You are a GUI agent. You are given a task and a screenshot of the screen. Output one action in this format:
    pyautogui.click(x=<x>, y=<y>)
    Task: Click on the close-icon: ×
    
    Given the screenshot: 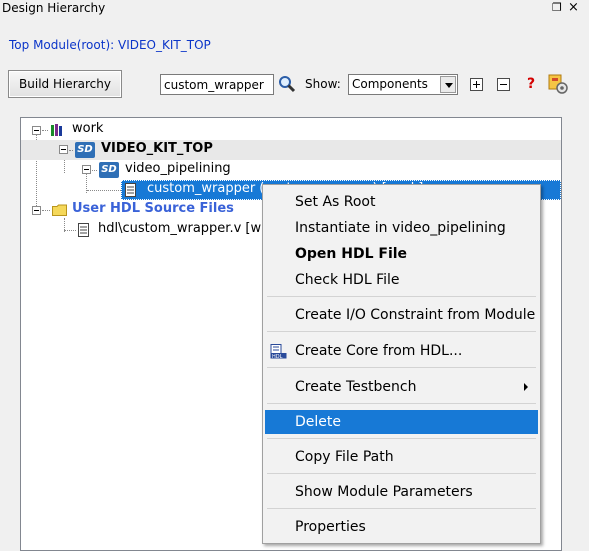 What is the action you would take?
    pyautogui.click(x=573, y=7)
    